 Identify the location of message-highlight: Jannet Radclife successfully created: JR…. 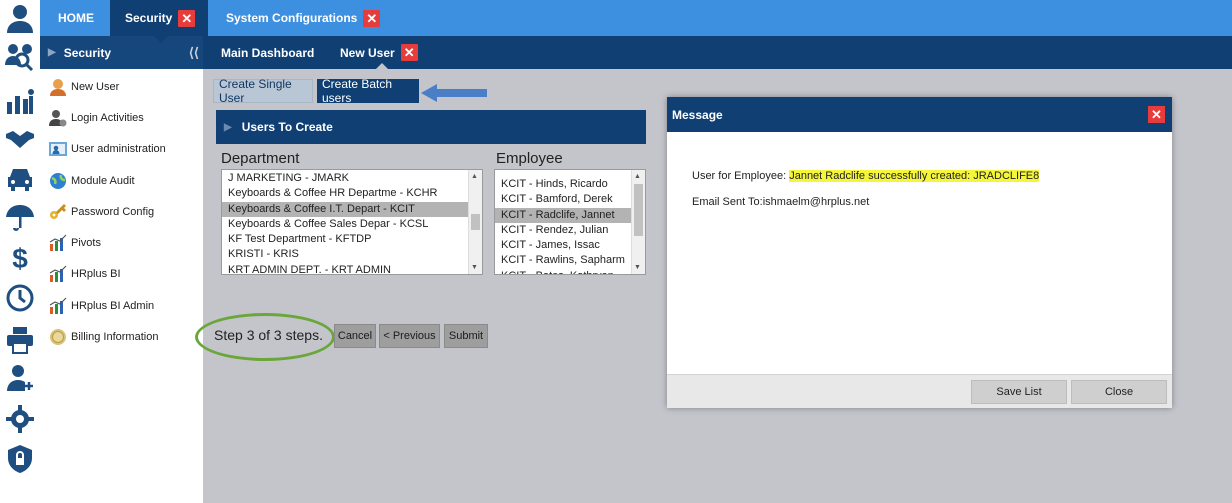
(914, 176).